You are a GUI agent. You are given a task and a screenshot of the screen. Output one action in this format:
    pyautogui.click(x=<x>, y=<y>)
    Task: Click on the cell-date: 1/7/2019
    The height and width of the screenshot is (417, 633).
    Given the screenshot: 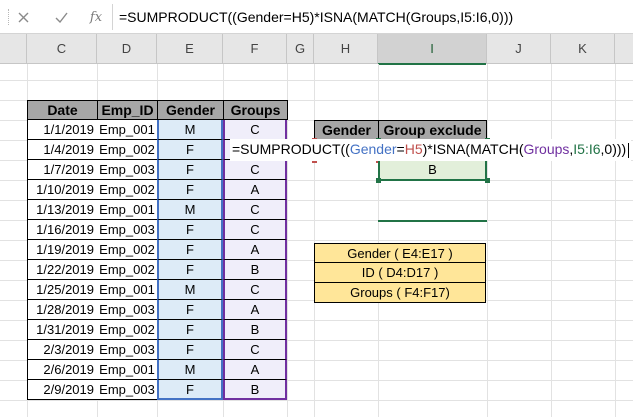 What is the action you would take?
    pyautogui.click(x=62, y=170)
    